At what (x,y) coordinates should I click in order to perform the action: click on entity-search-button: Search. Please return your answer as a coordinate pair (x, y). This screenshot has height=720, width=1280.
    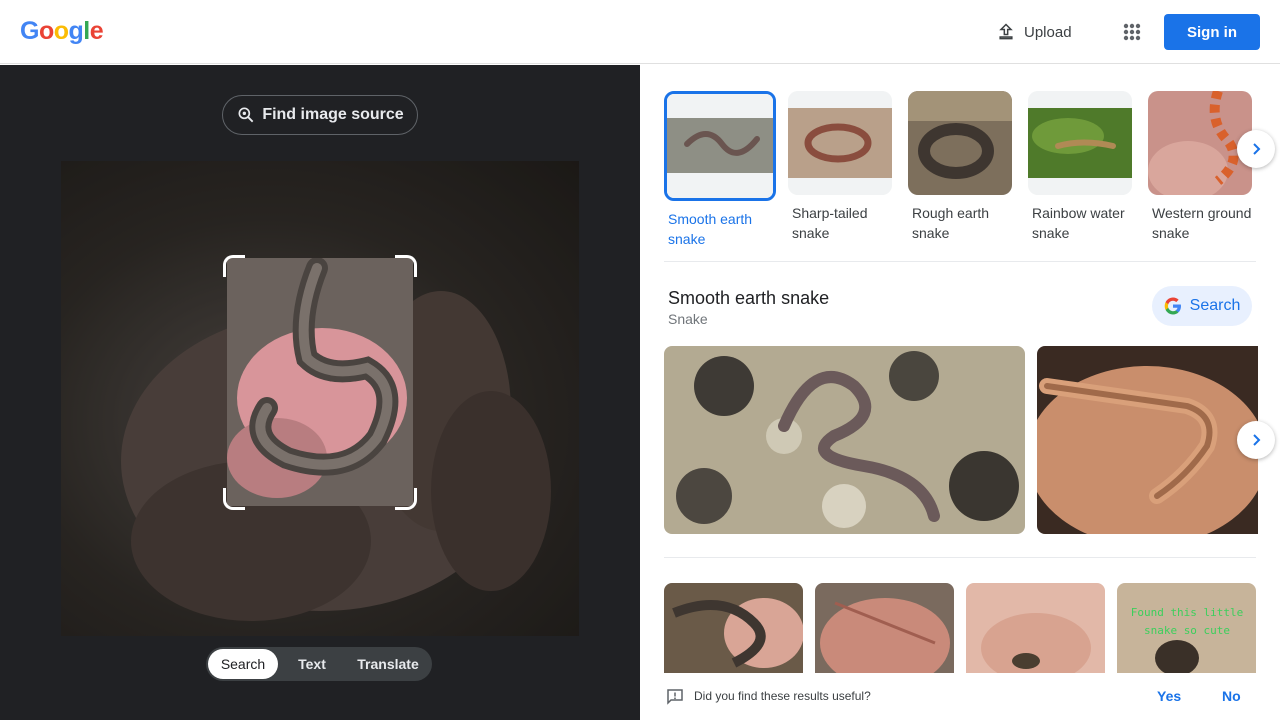
    Looking at the image, I should click on (1202, 306).